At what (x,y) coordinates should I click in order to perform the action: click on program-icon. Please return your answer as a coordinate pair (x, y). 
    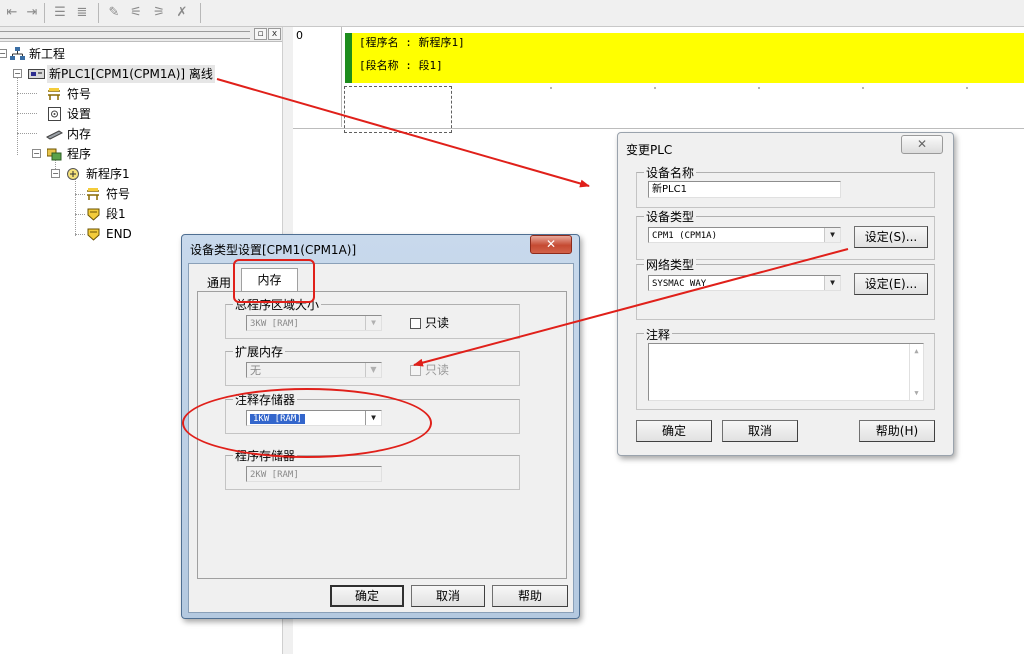
    Looking at the image, I should click on (73, 174).